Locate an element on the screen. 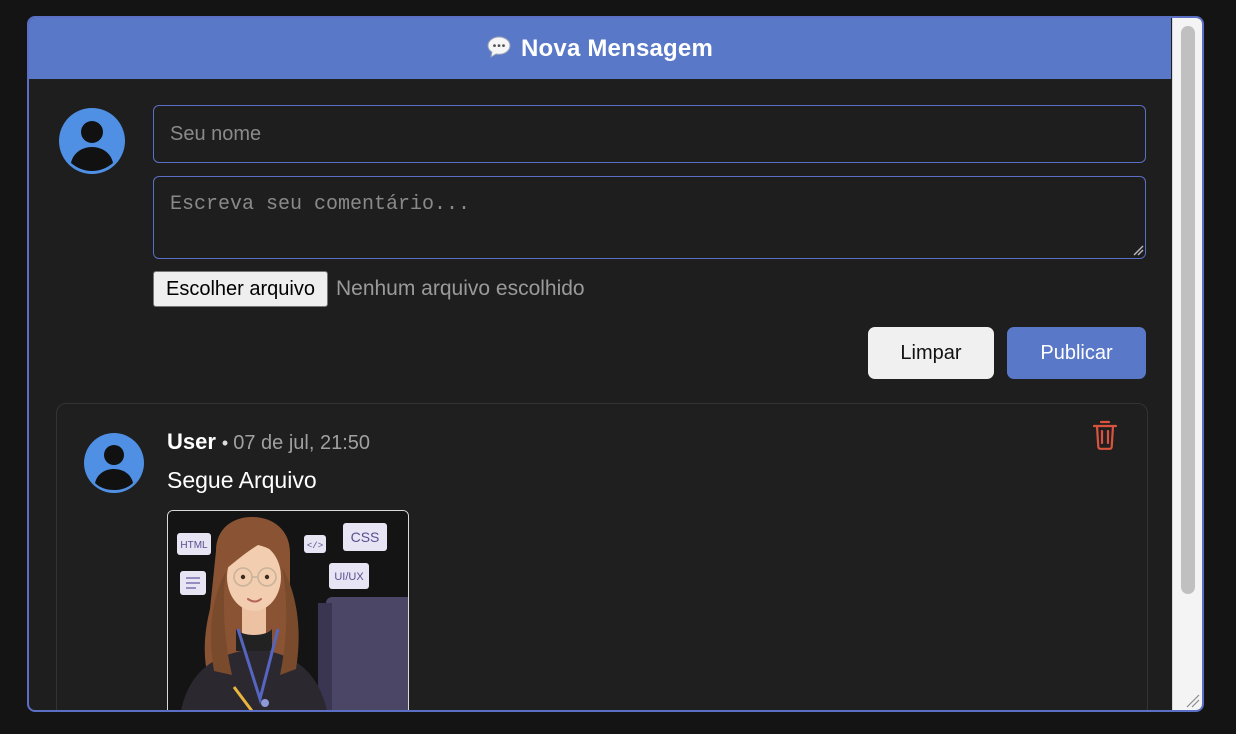 The height and width of the screenshot is (734, 1236). trash-icon is located at coordinates (1105, 435).